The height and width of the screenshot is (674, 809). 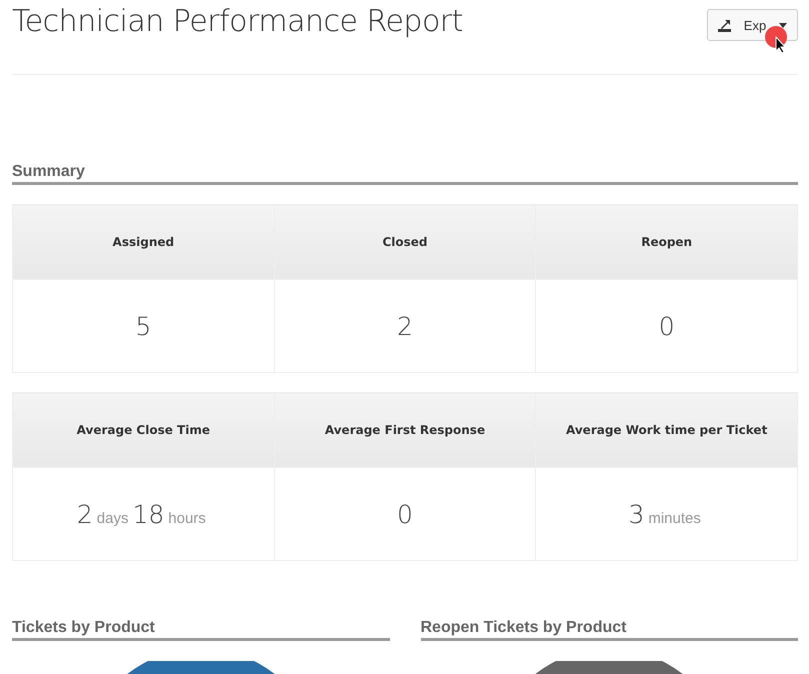 What do you see at coordinates (143, 242) in the screenshot?
I see `column-header: Assigned` at bounding box center [143, 242].